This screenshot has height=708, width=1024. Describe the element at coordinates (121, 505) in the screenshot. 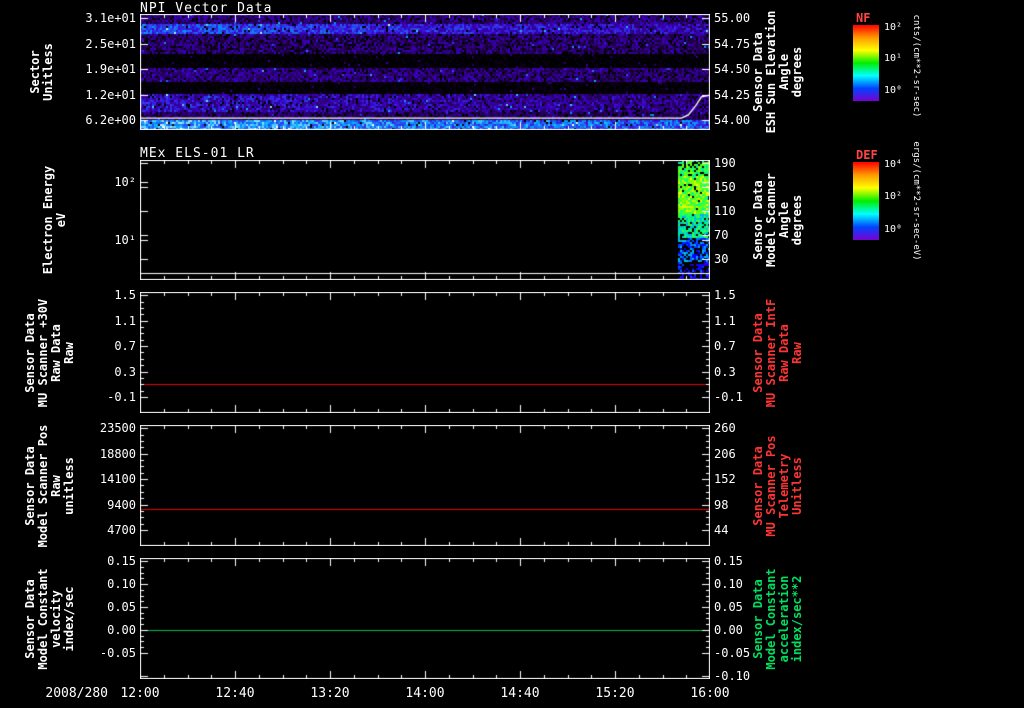

I see `y-tick-label: 9400` at that location.